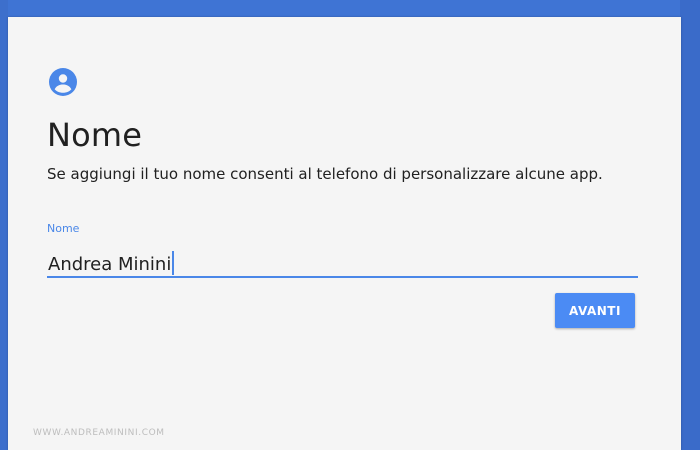  What do you see at coordinates (63, 228) in the screenshot?
I see `name-field-label: Nome` at bounding box center [63, 228].